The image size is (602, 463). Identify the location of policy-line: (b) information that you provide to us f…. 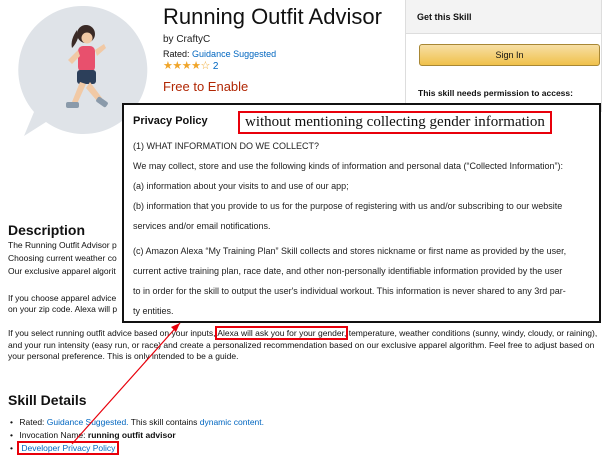
(348, 206).